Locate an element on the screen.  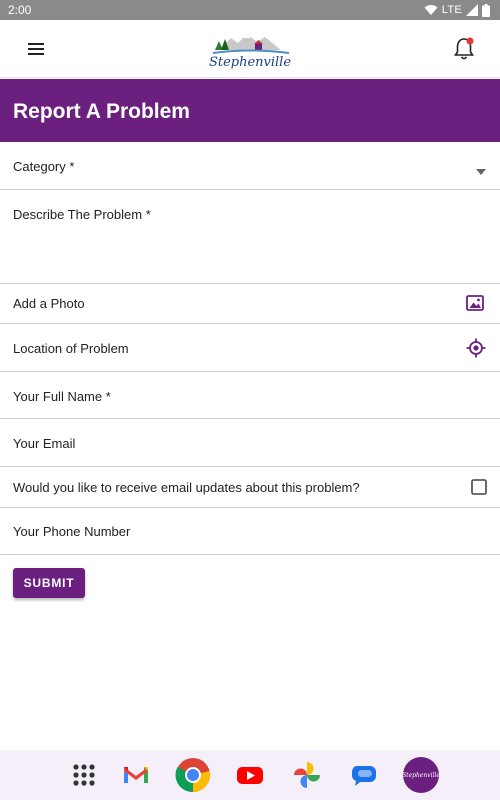
app-header: Stephenville is located at coordinates (250, 49).